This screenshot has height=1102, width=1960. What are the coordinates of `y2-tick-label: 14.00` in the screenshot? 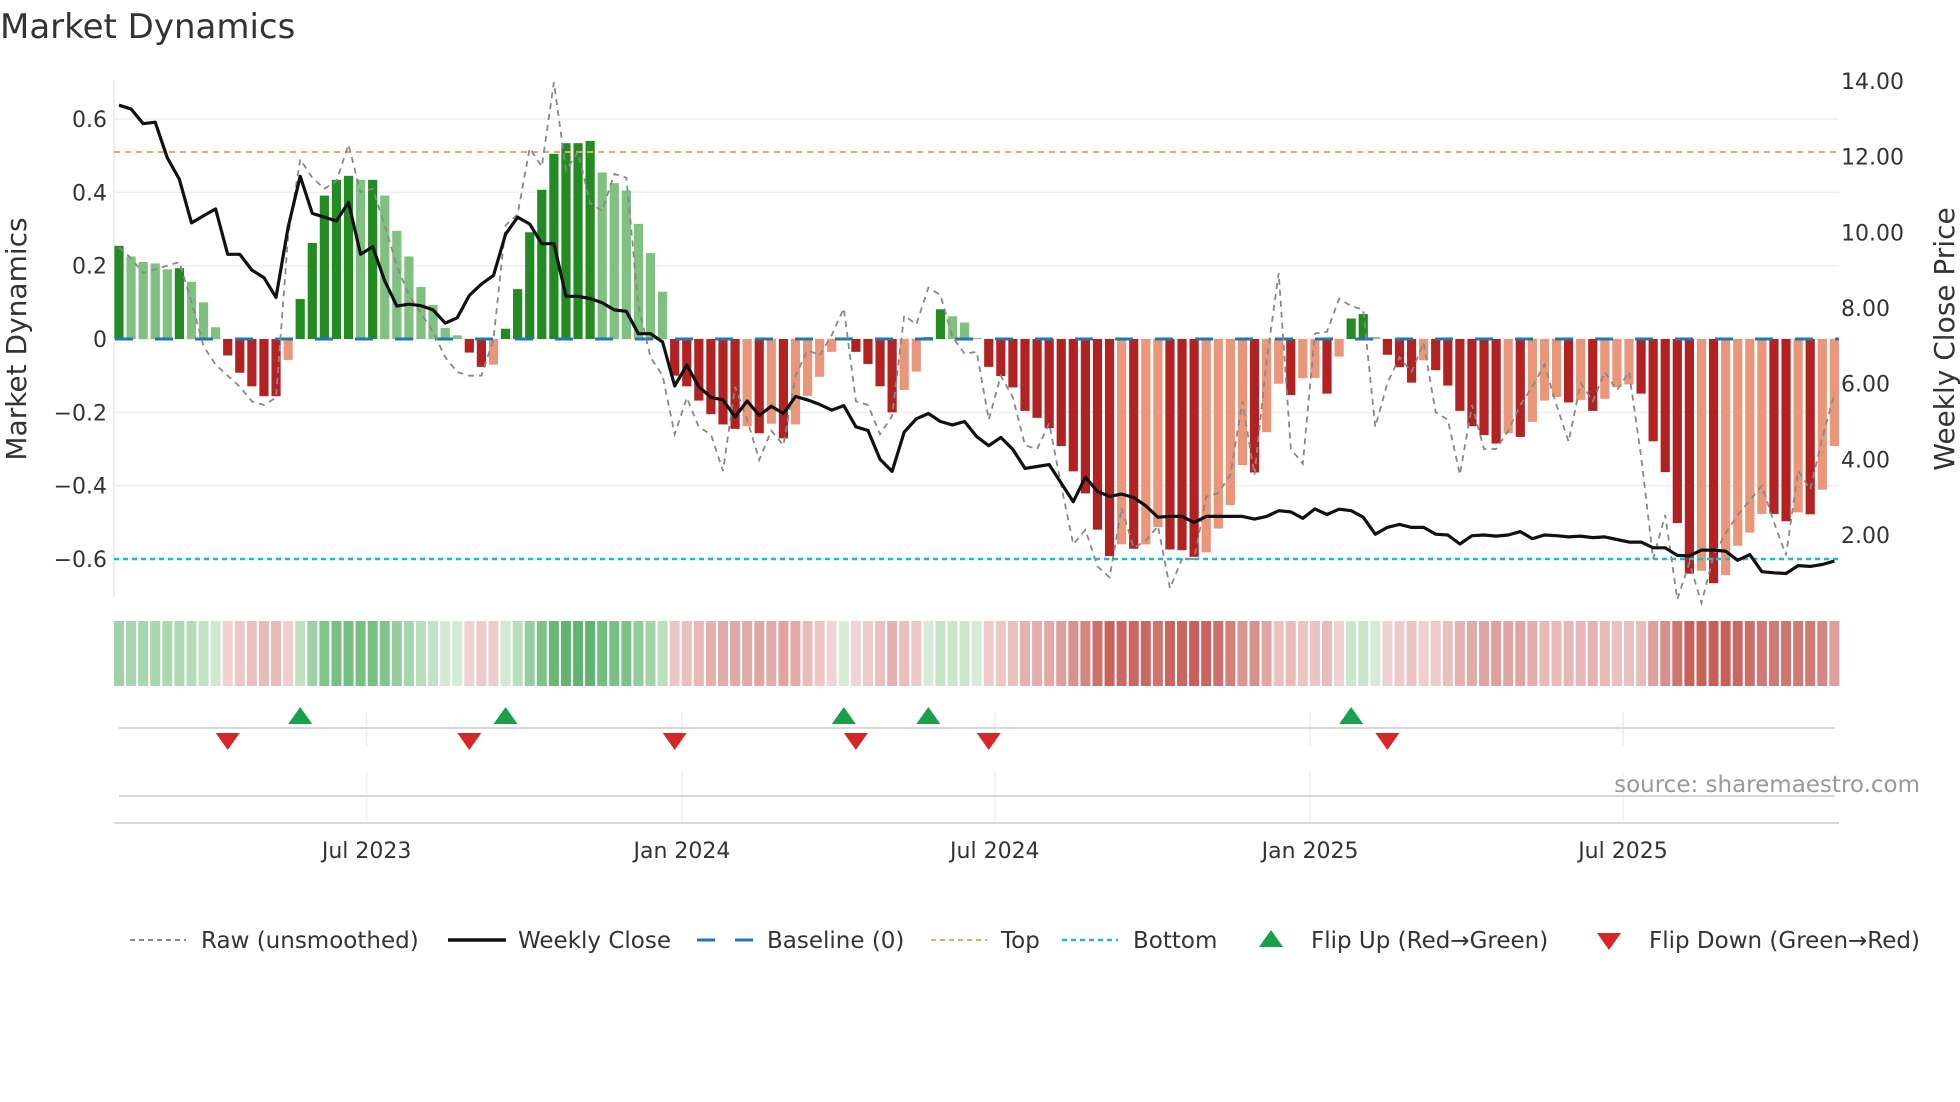 It's located at (1872, 82).